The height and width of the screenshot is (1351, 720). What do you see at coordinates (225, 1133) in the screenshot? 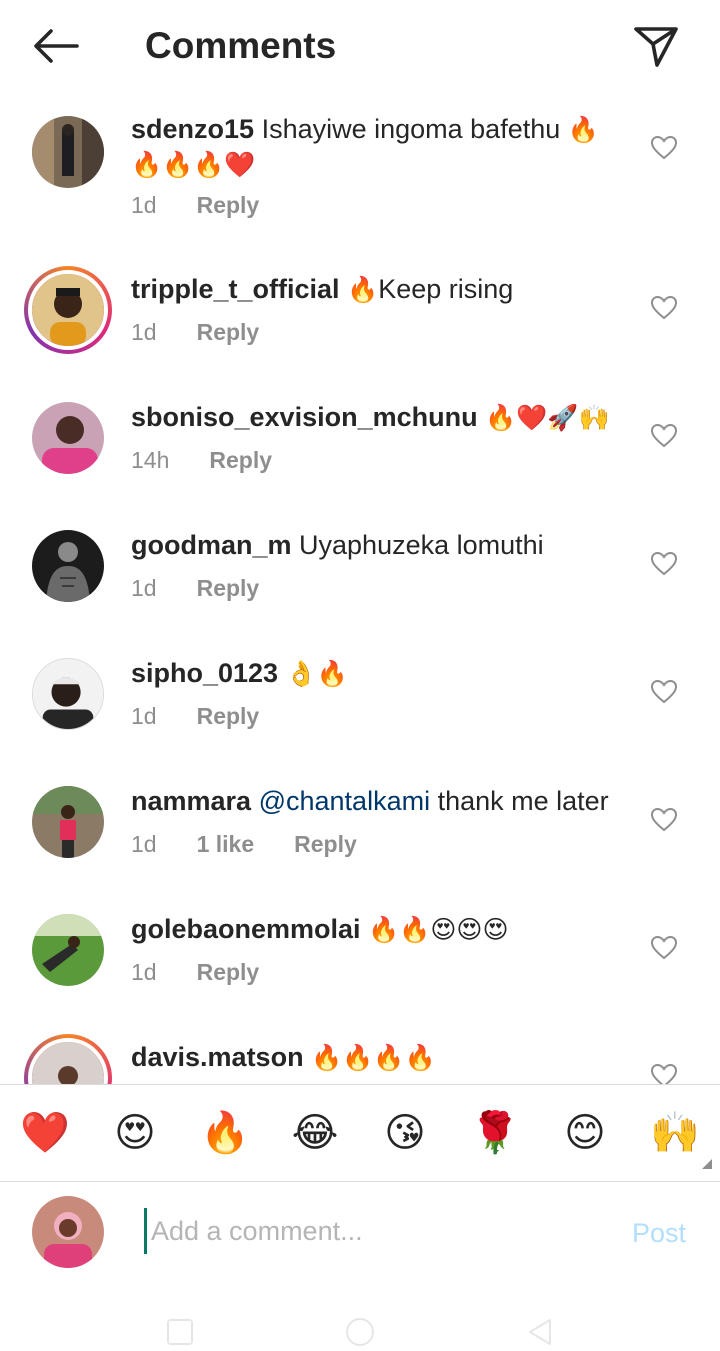
I see `emoji-fire-button: 🔥` at bounding box center [225, 1133].